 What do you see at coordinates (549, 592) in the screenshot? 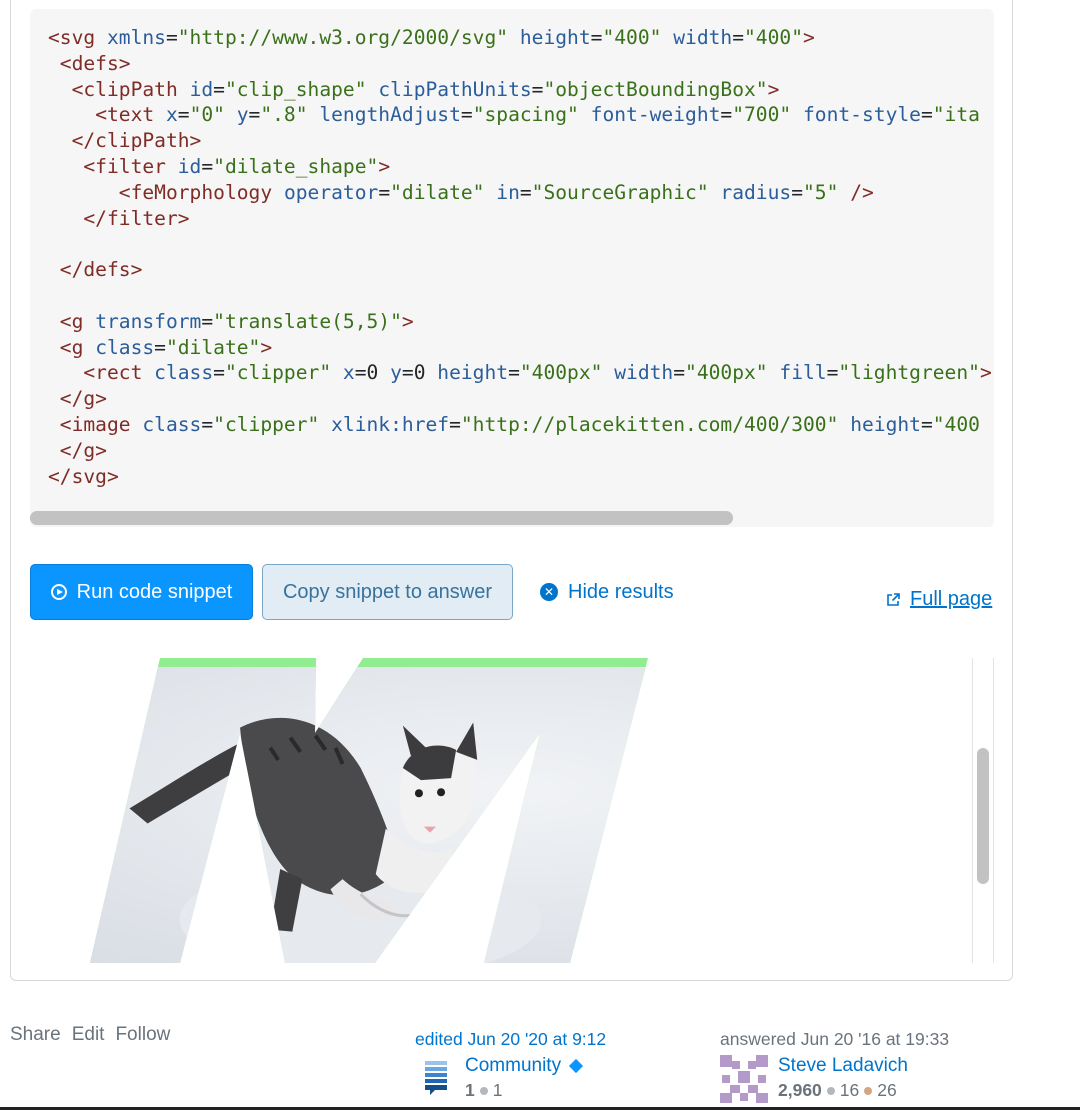
I see `close-circle-icon: ✕` at bounding box center [549, 592].